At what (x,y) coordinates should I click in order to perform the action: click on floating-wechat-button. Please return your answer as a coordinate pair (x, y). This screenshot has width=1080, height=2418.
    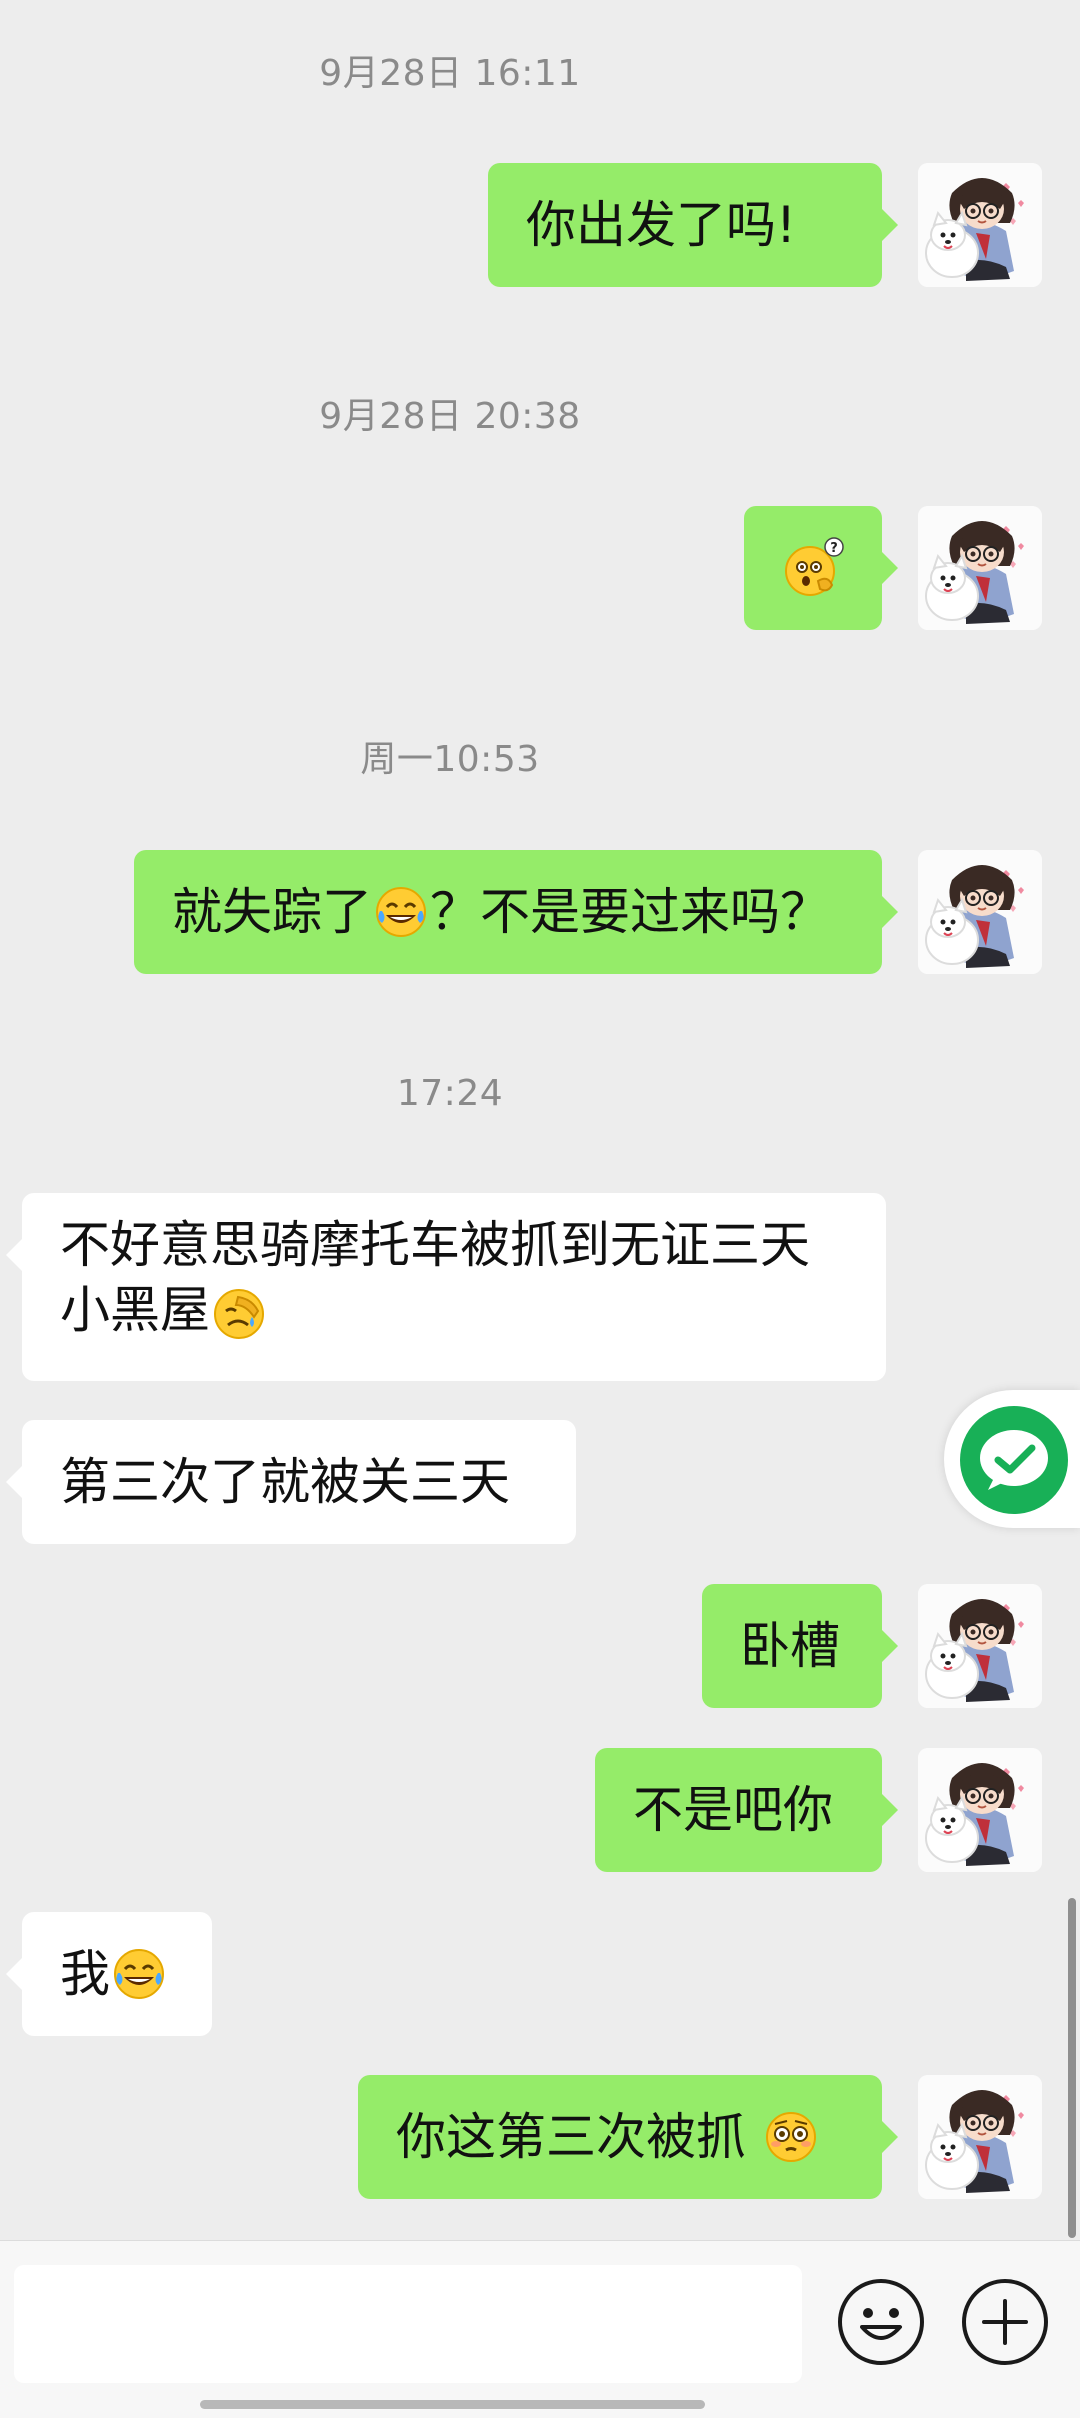
    Looking at the image, I should click on (1012, 1459).